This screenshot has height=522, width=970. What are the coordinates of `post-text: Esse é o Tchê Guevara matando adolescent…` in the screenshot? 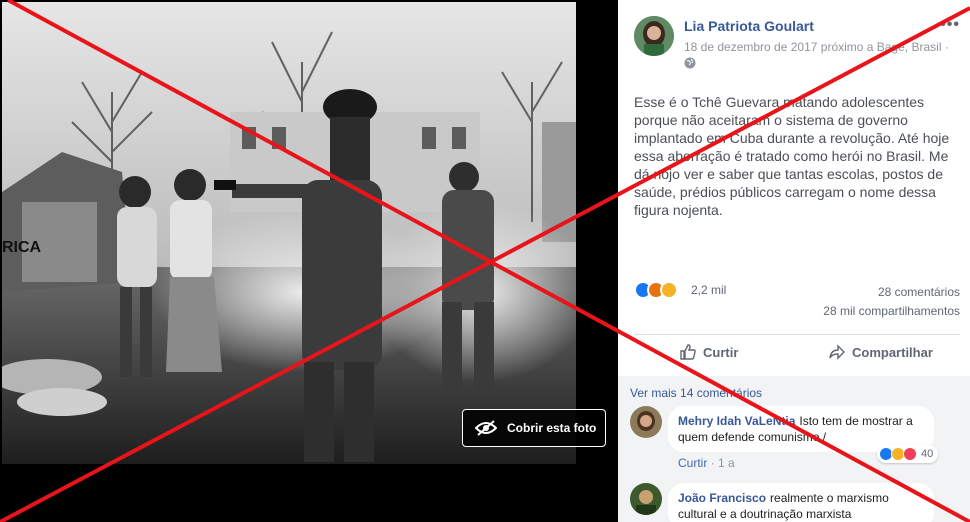 It's located at (792, 156).